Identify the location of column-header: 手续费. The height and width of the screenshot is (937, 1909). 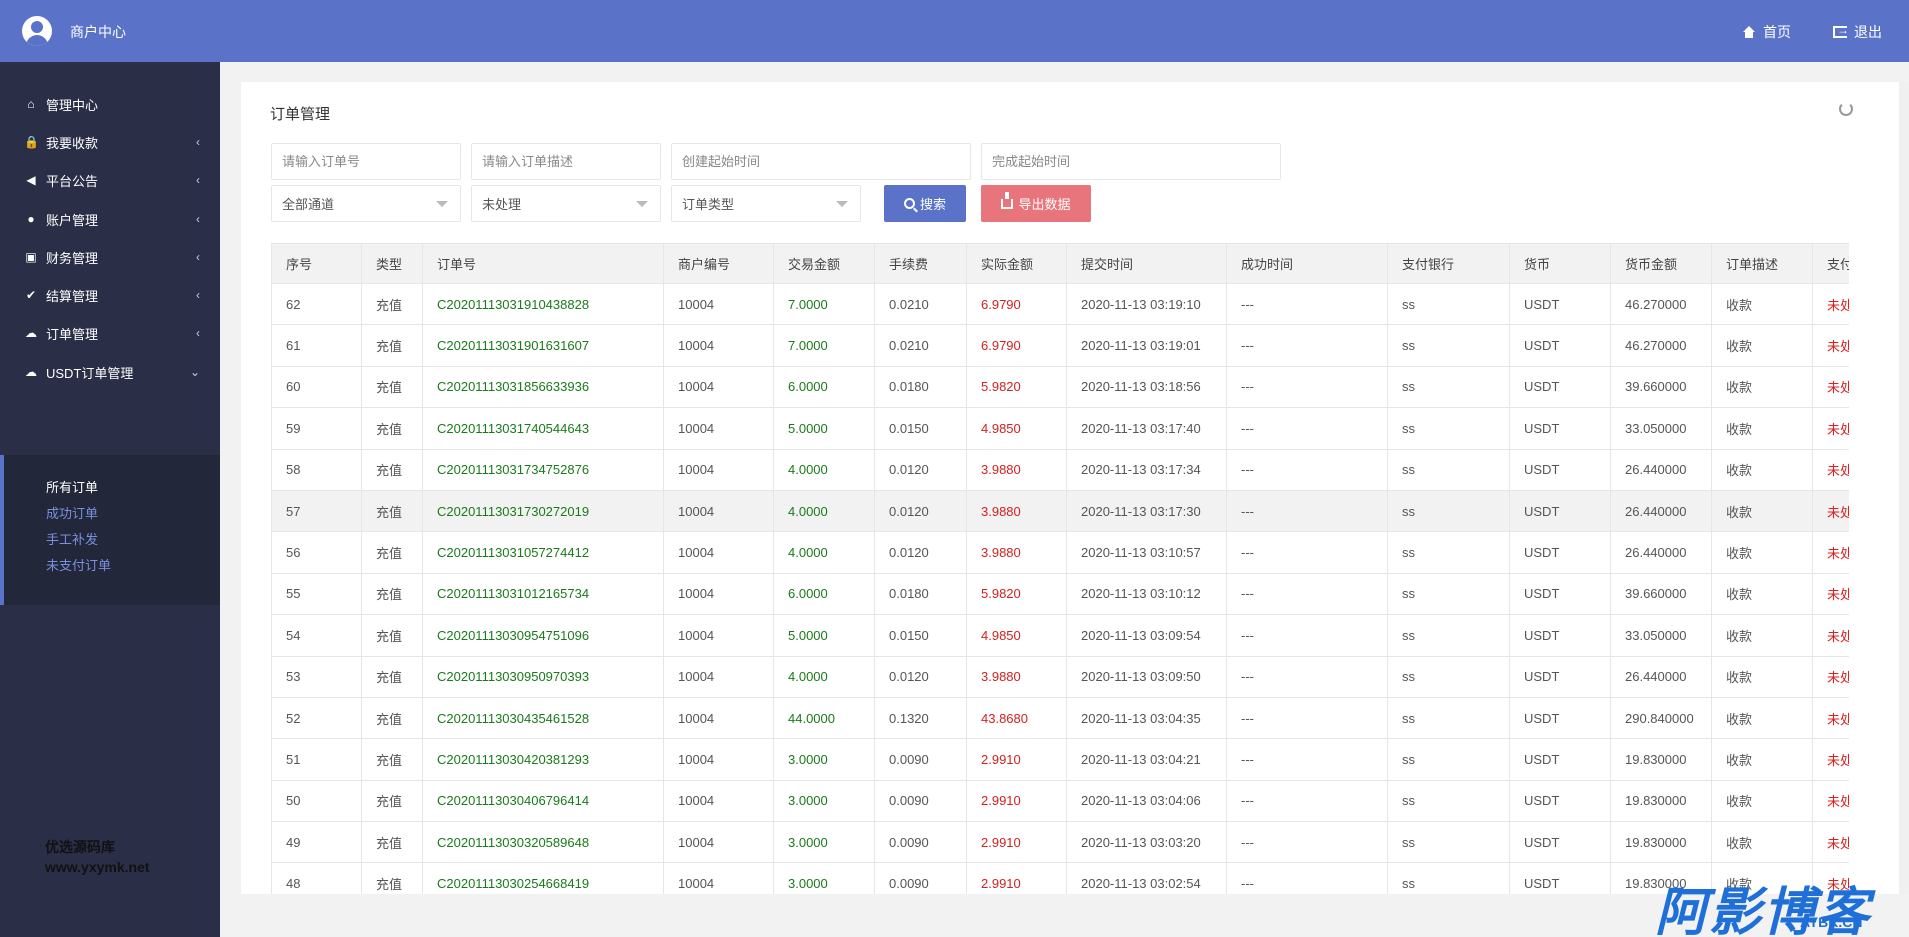
(920, 263).